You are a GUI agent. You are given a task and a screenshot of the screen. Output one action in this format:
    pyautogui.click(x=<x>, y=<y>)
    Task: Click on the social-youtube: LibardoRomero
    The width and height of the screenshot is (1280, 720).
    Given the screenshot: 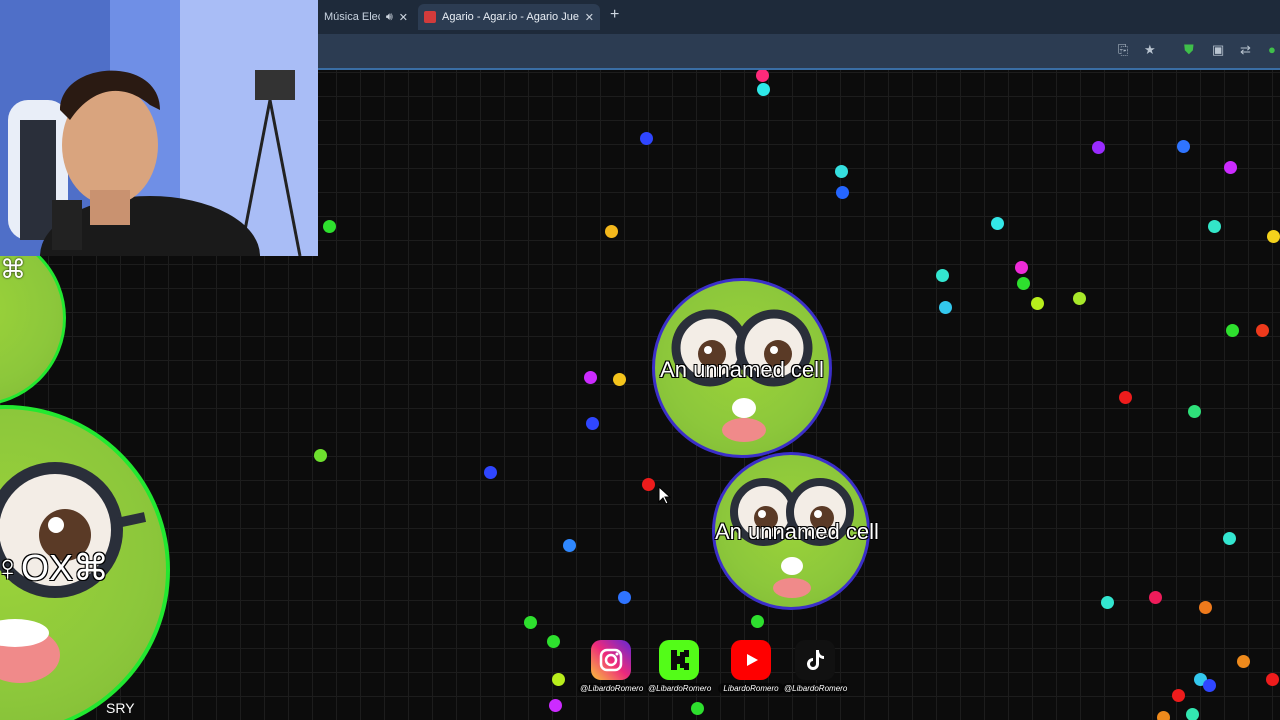 What is the action you would take?
    pyautogui.click(x=751, y=667)
    